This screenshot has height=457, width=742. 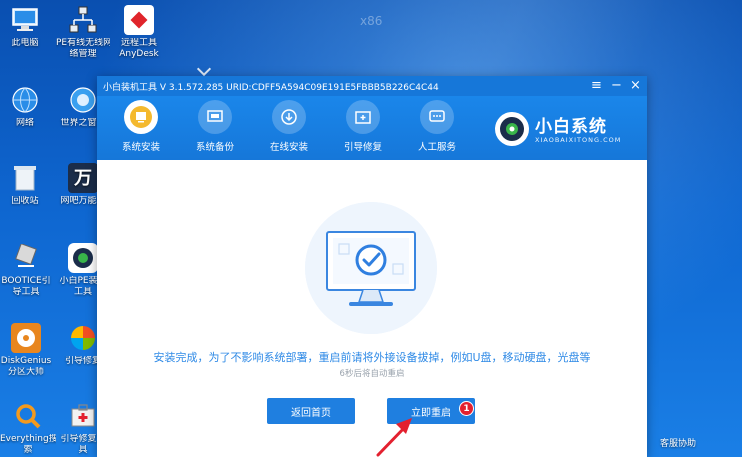 I want to click on network-manager-icon, so click(x=83, y=20).